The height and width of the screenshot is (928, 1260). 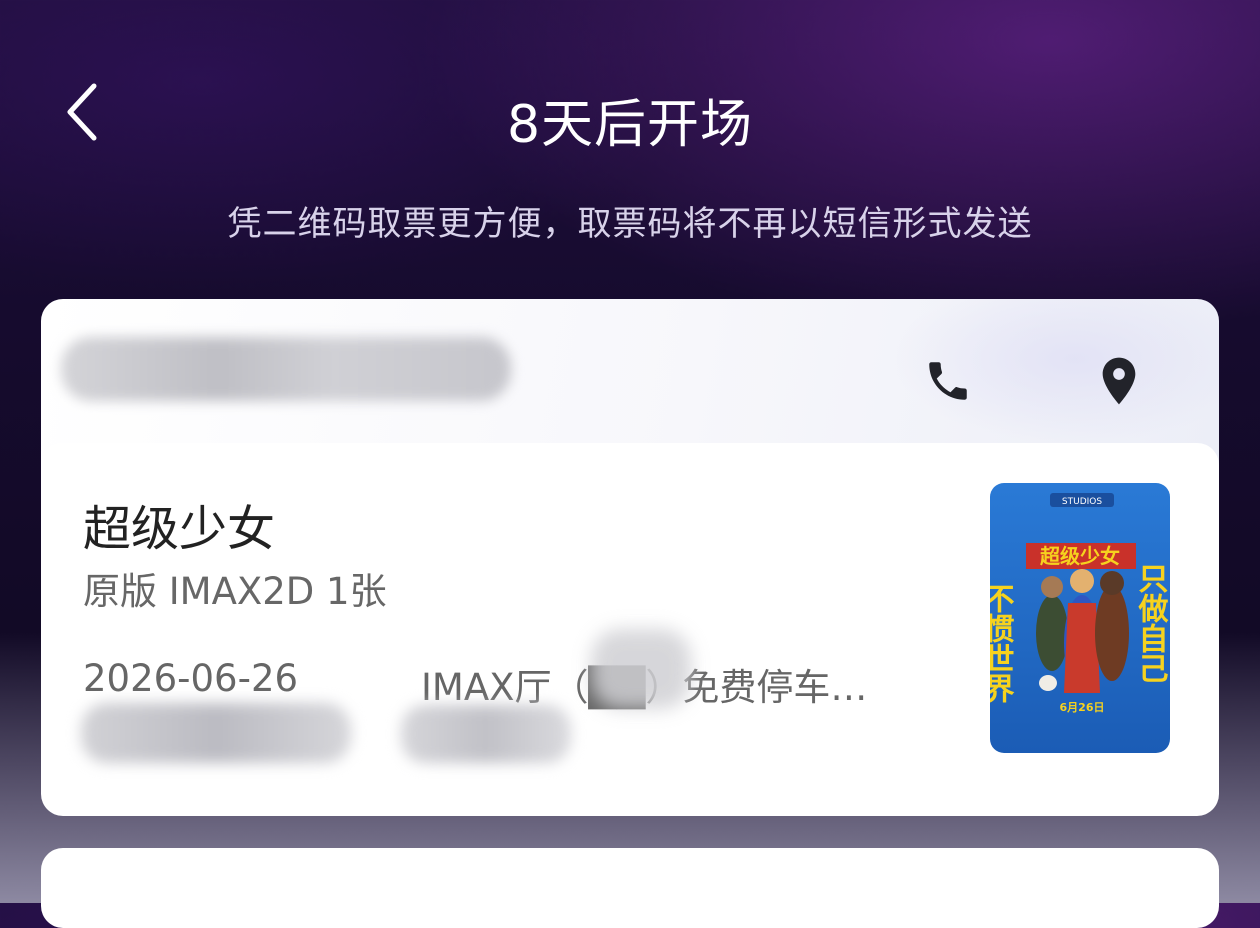 What do you see at coordinates (641, 669) in the screenshot?
I see `redacted-hall-detail` at bounding box center [641, 669].